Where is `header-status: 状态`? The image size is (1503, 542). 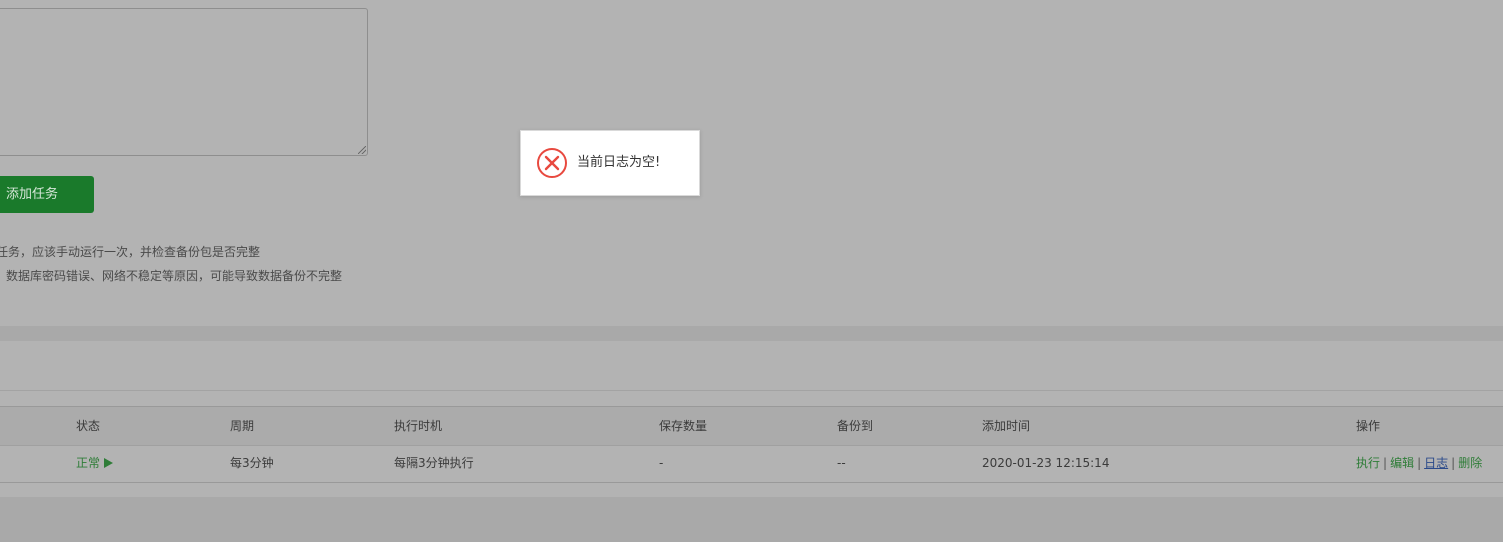 header-status: 状态 is located at coordinates (88, 426).